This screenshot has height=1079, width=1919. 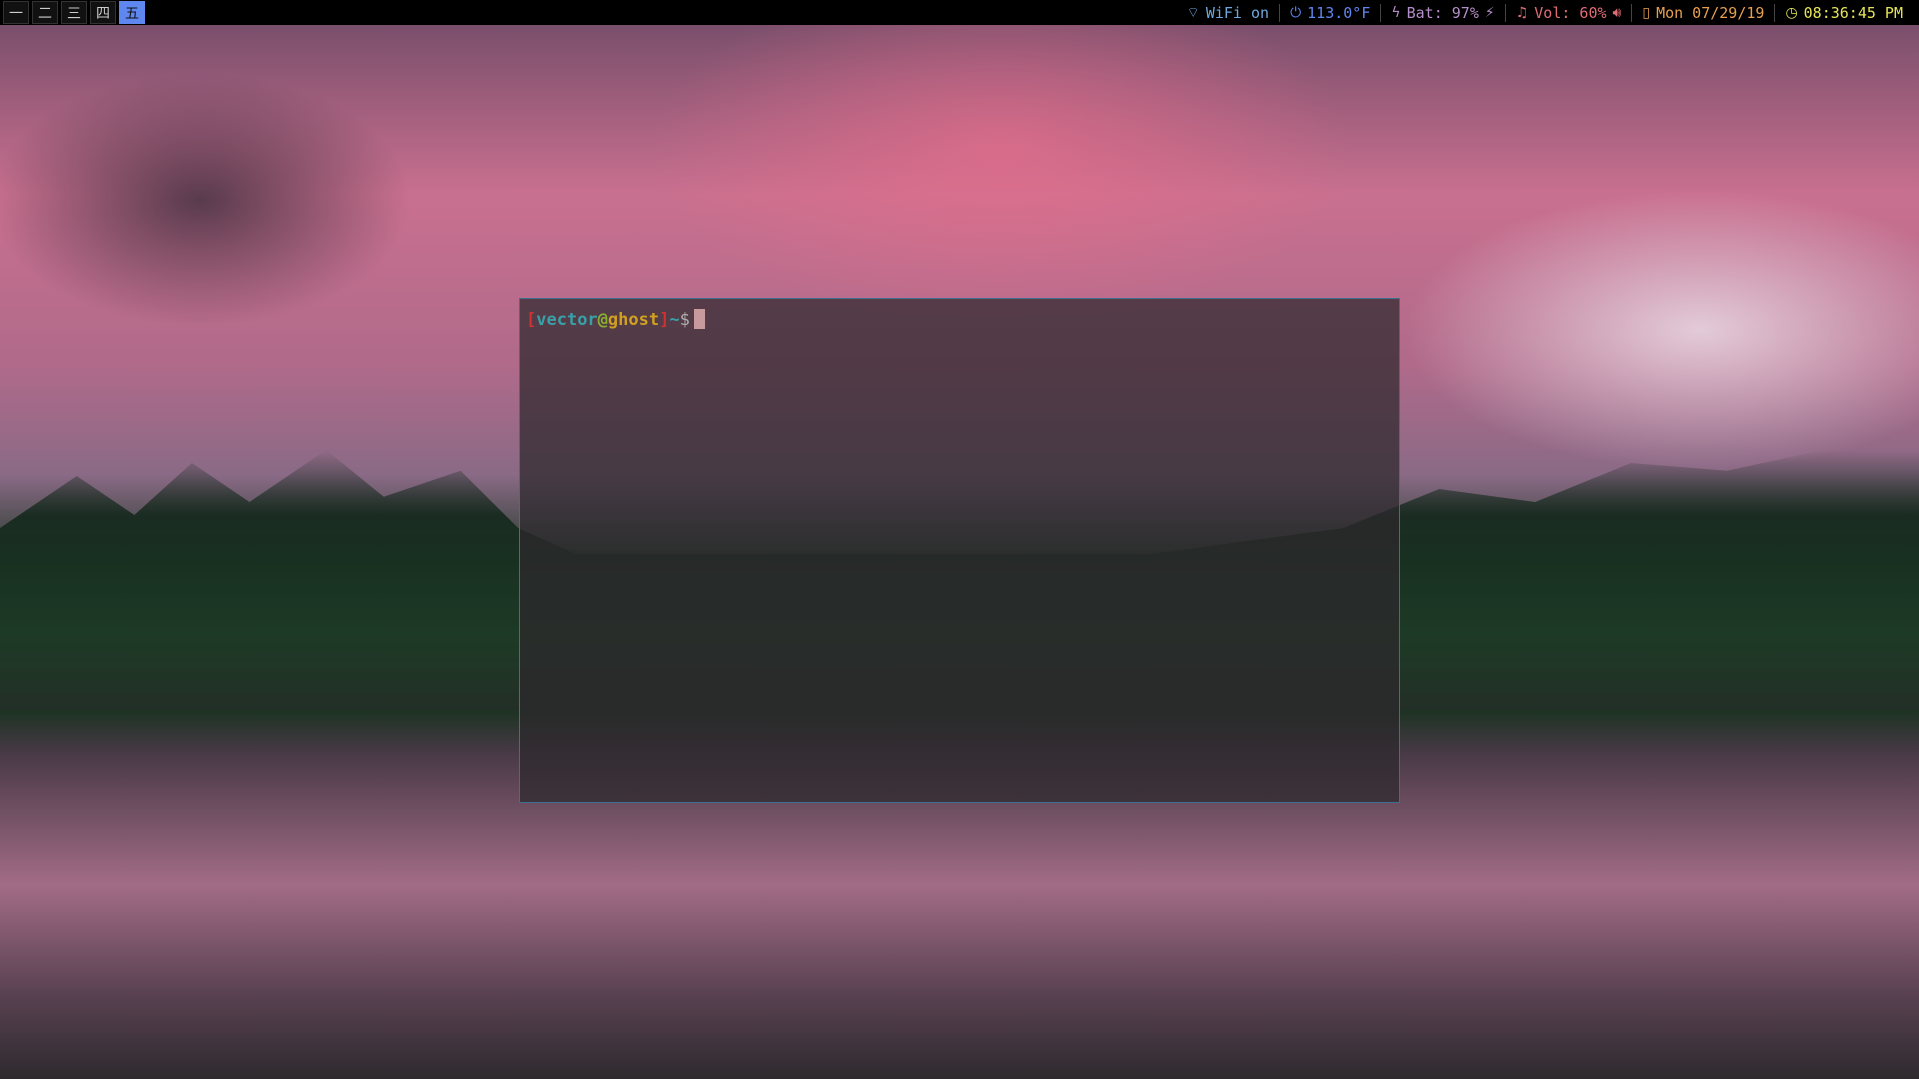 What do you see at coordinates (633, 320) in the screenshot?
I see `prompt-host: ghost` at bounding box center [633, 320].